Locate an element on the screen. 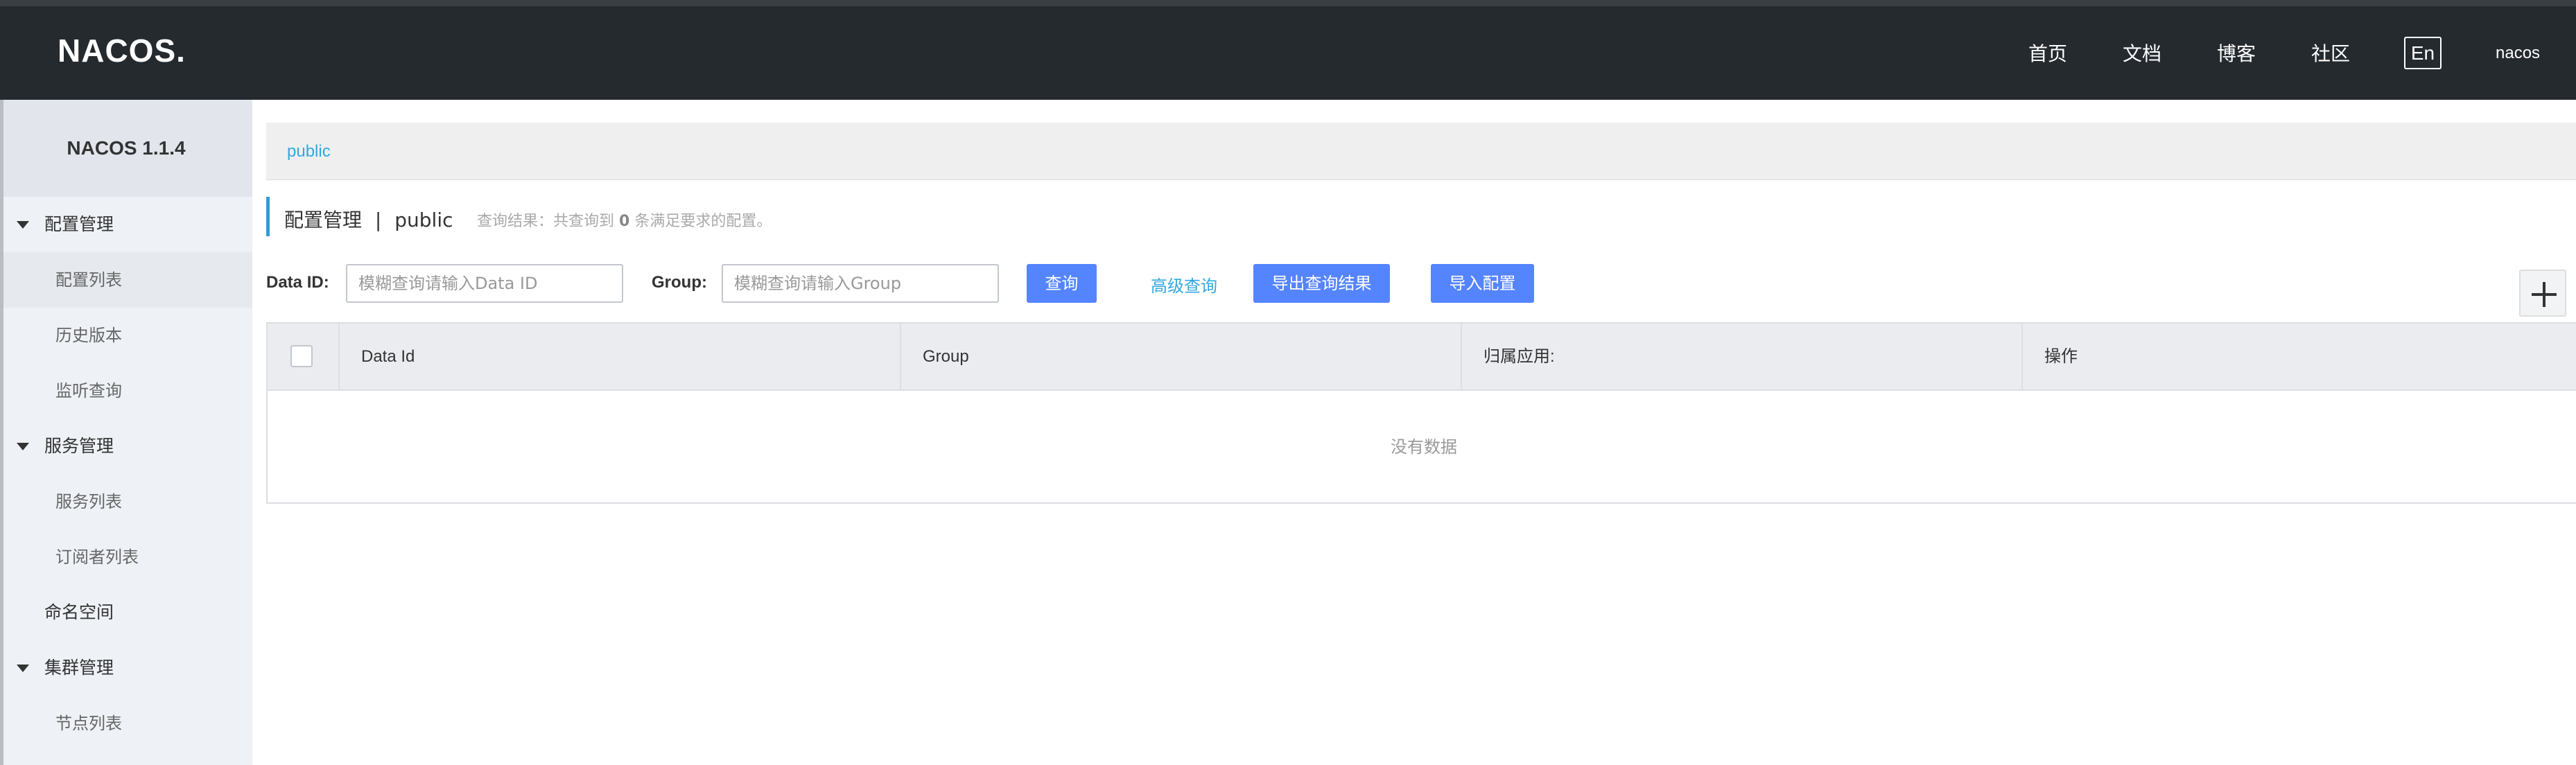 The height and width of the screenshot is (765, 2576). query-button: 查询 is located at coordinates (1062, 283).